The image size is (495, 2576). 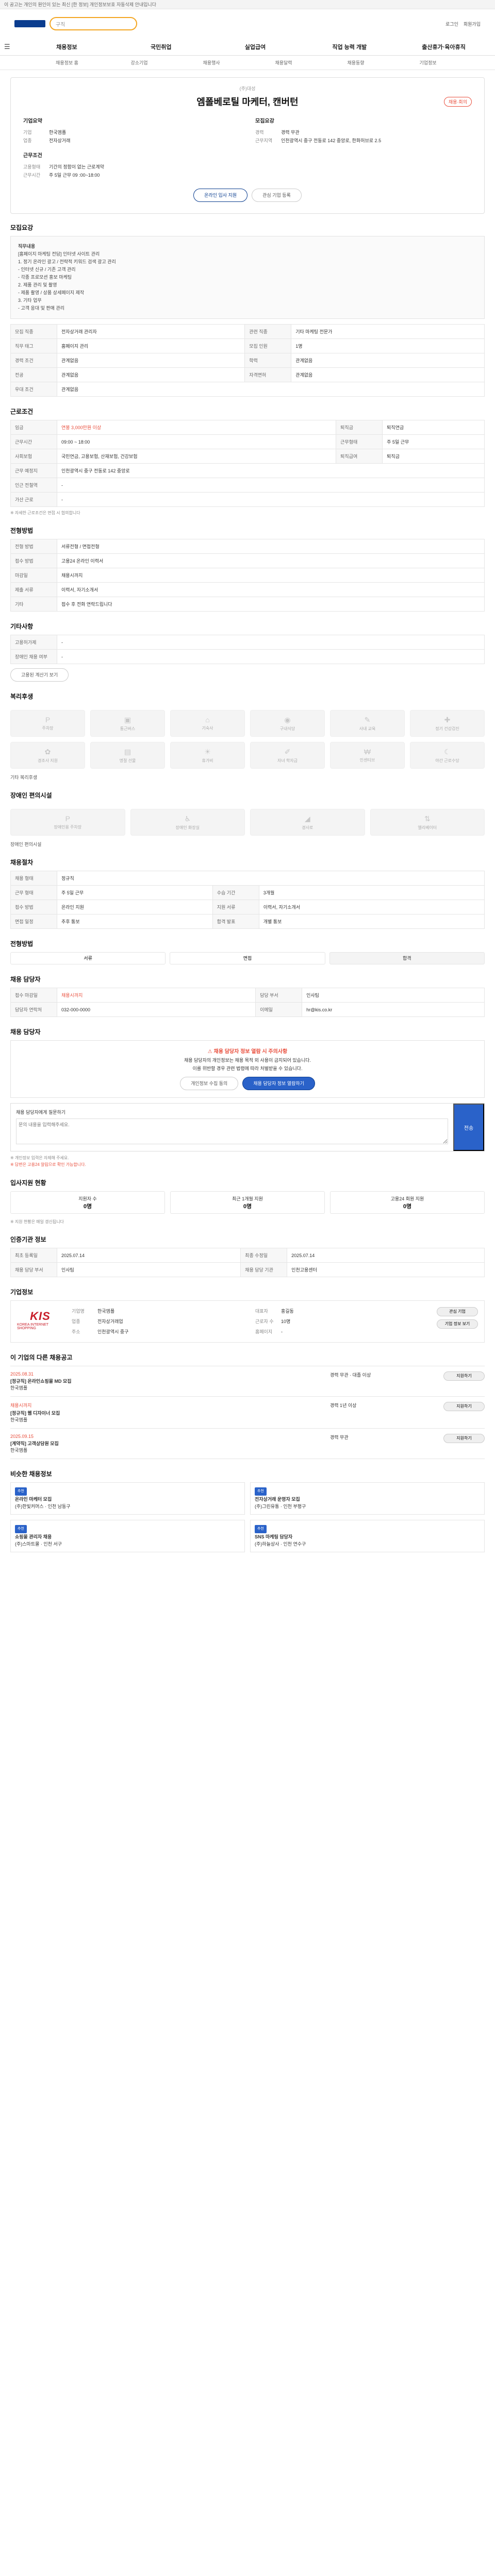 What do you see at coordinates (67, 63) in the screenshot?
I see `lnb-item: 채용정보 홈` at bounding box center [67, 63].